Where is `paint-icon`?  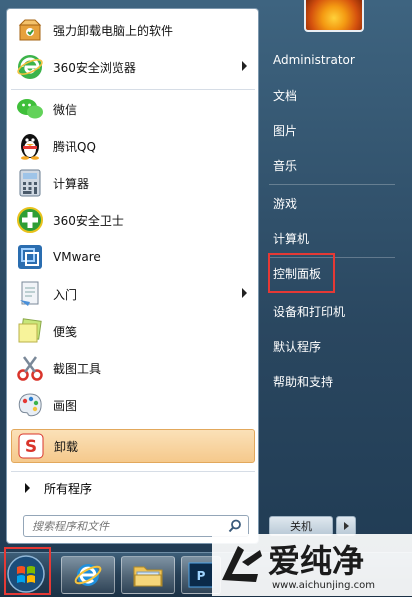 paint-icon is located at coordinates (30, 405).